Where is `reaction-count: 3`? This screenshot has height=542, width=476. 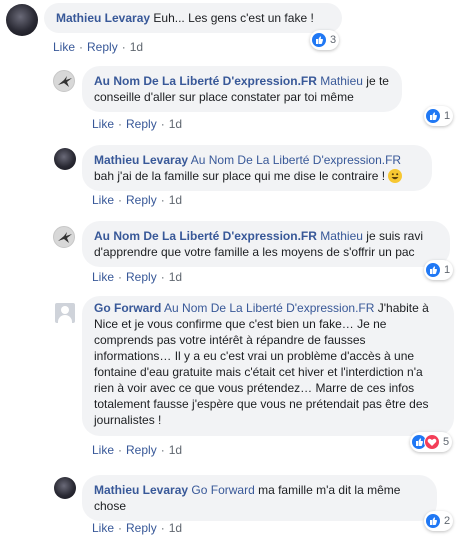
reaction-count: 3 is located at coordinates (333, 40).